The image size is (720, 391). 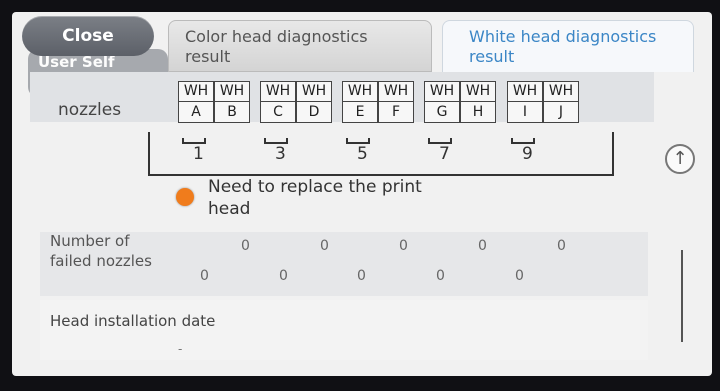 What do you see at coordinates (482, 246) in the screenshot?
I see `failed-count-h: 0` at bounding box center [482, 246].